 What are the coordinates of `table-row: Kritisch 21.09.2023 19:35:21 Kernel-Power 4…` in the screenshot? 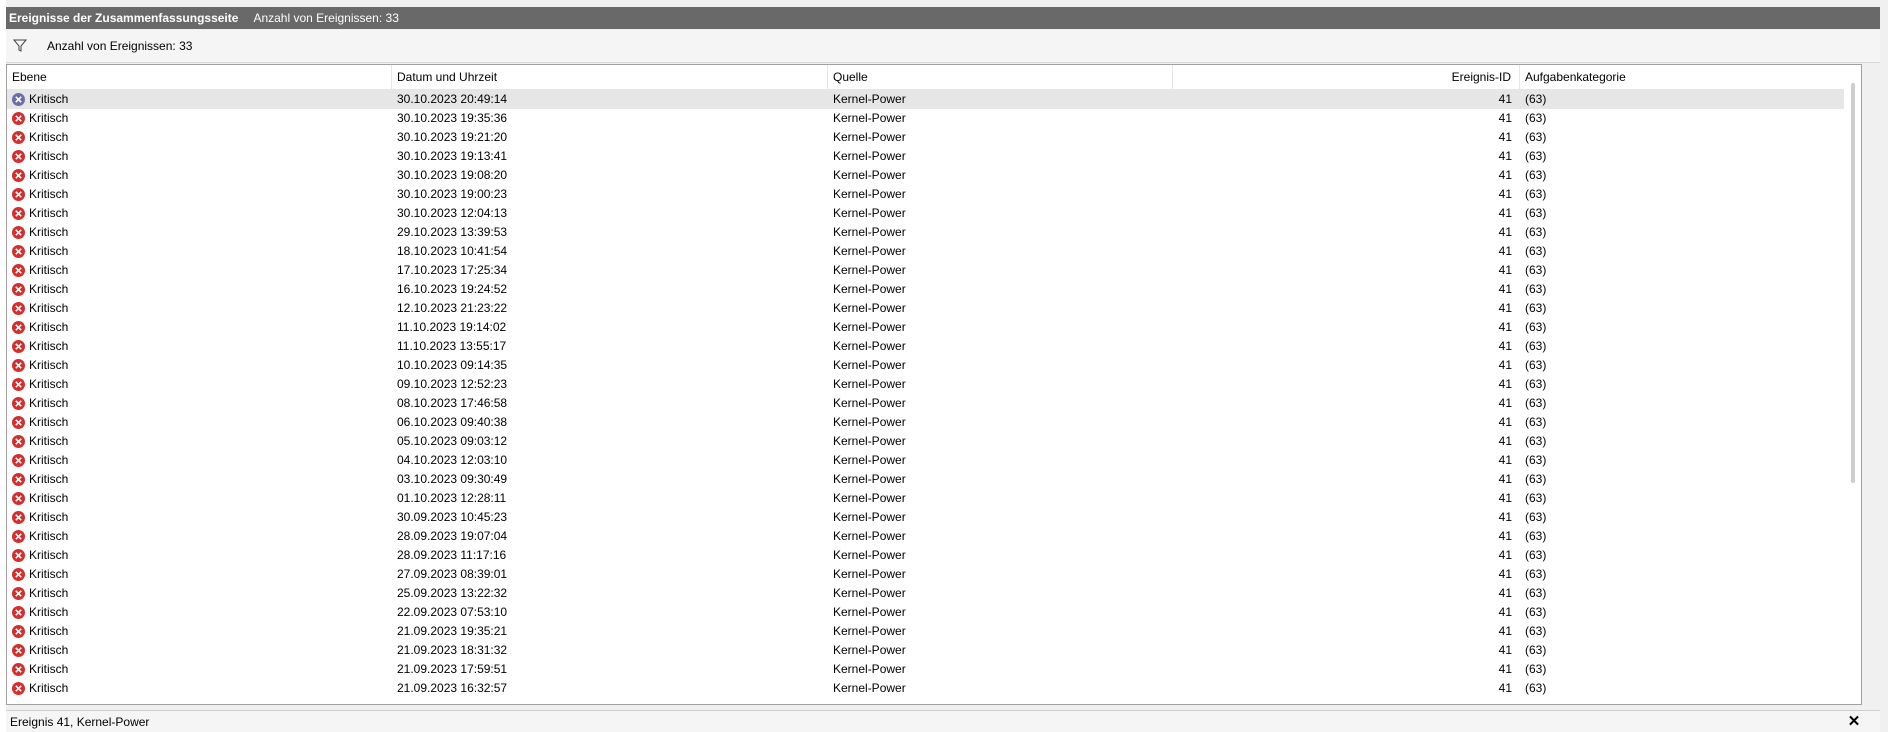 It's located at (932, 631).